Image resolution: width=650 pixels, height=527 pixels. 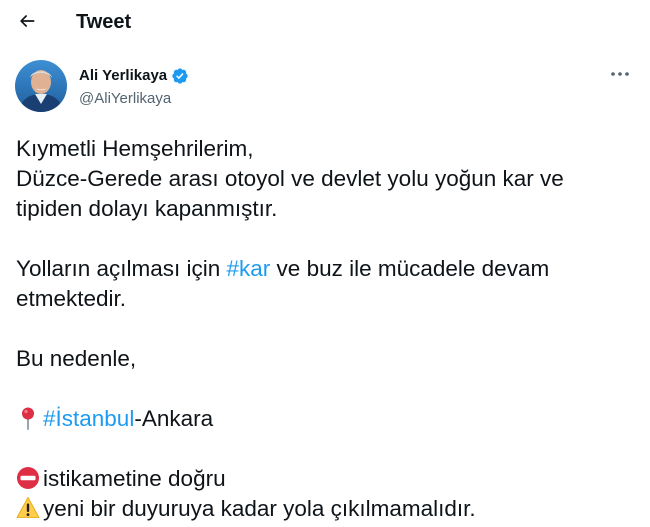 I want to click on tweet-author: Ali Yerlikaya @AliYerlikaya, so click(x=325, y=88).